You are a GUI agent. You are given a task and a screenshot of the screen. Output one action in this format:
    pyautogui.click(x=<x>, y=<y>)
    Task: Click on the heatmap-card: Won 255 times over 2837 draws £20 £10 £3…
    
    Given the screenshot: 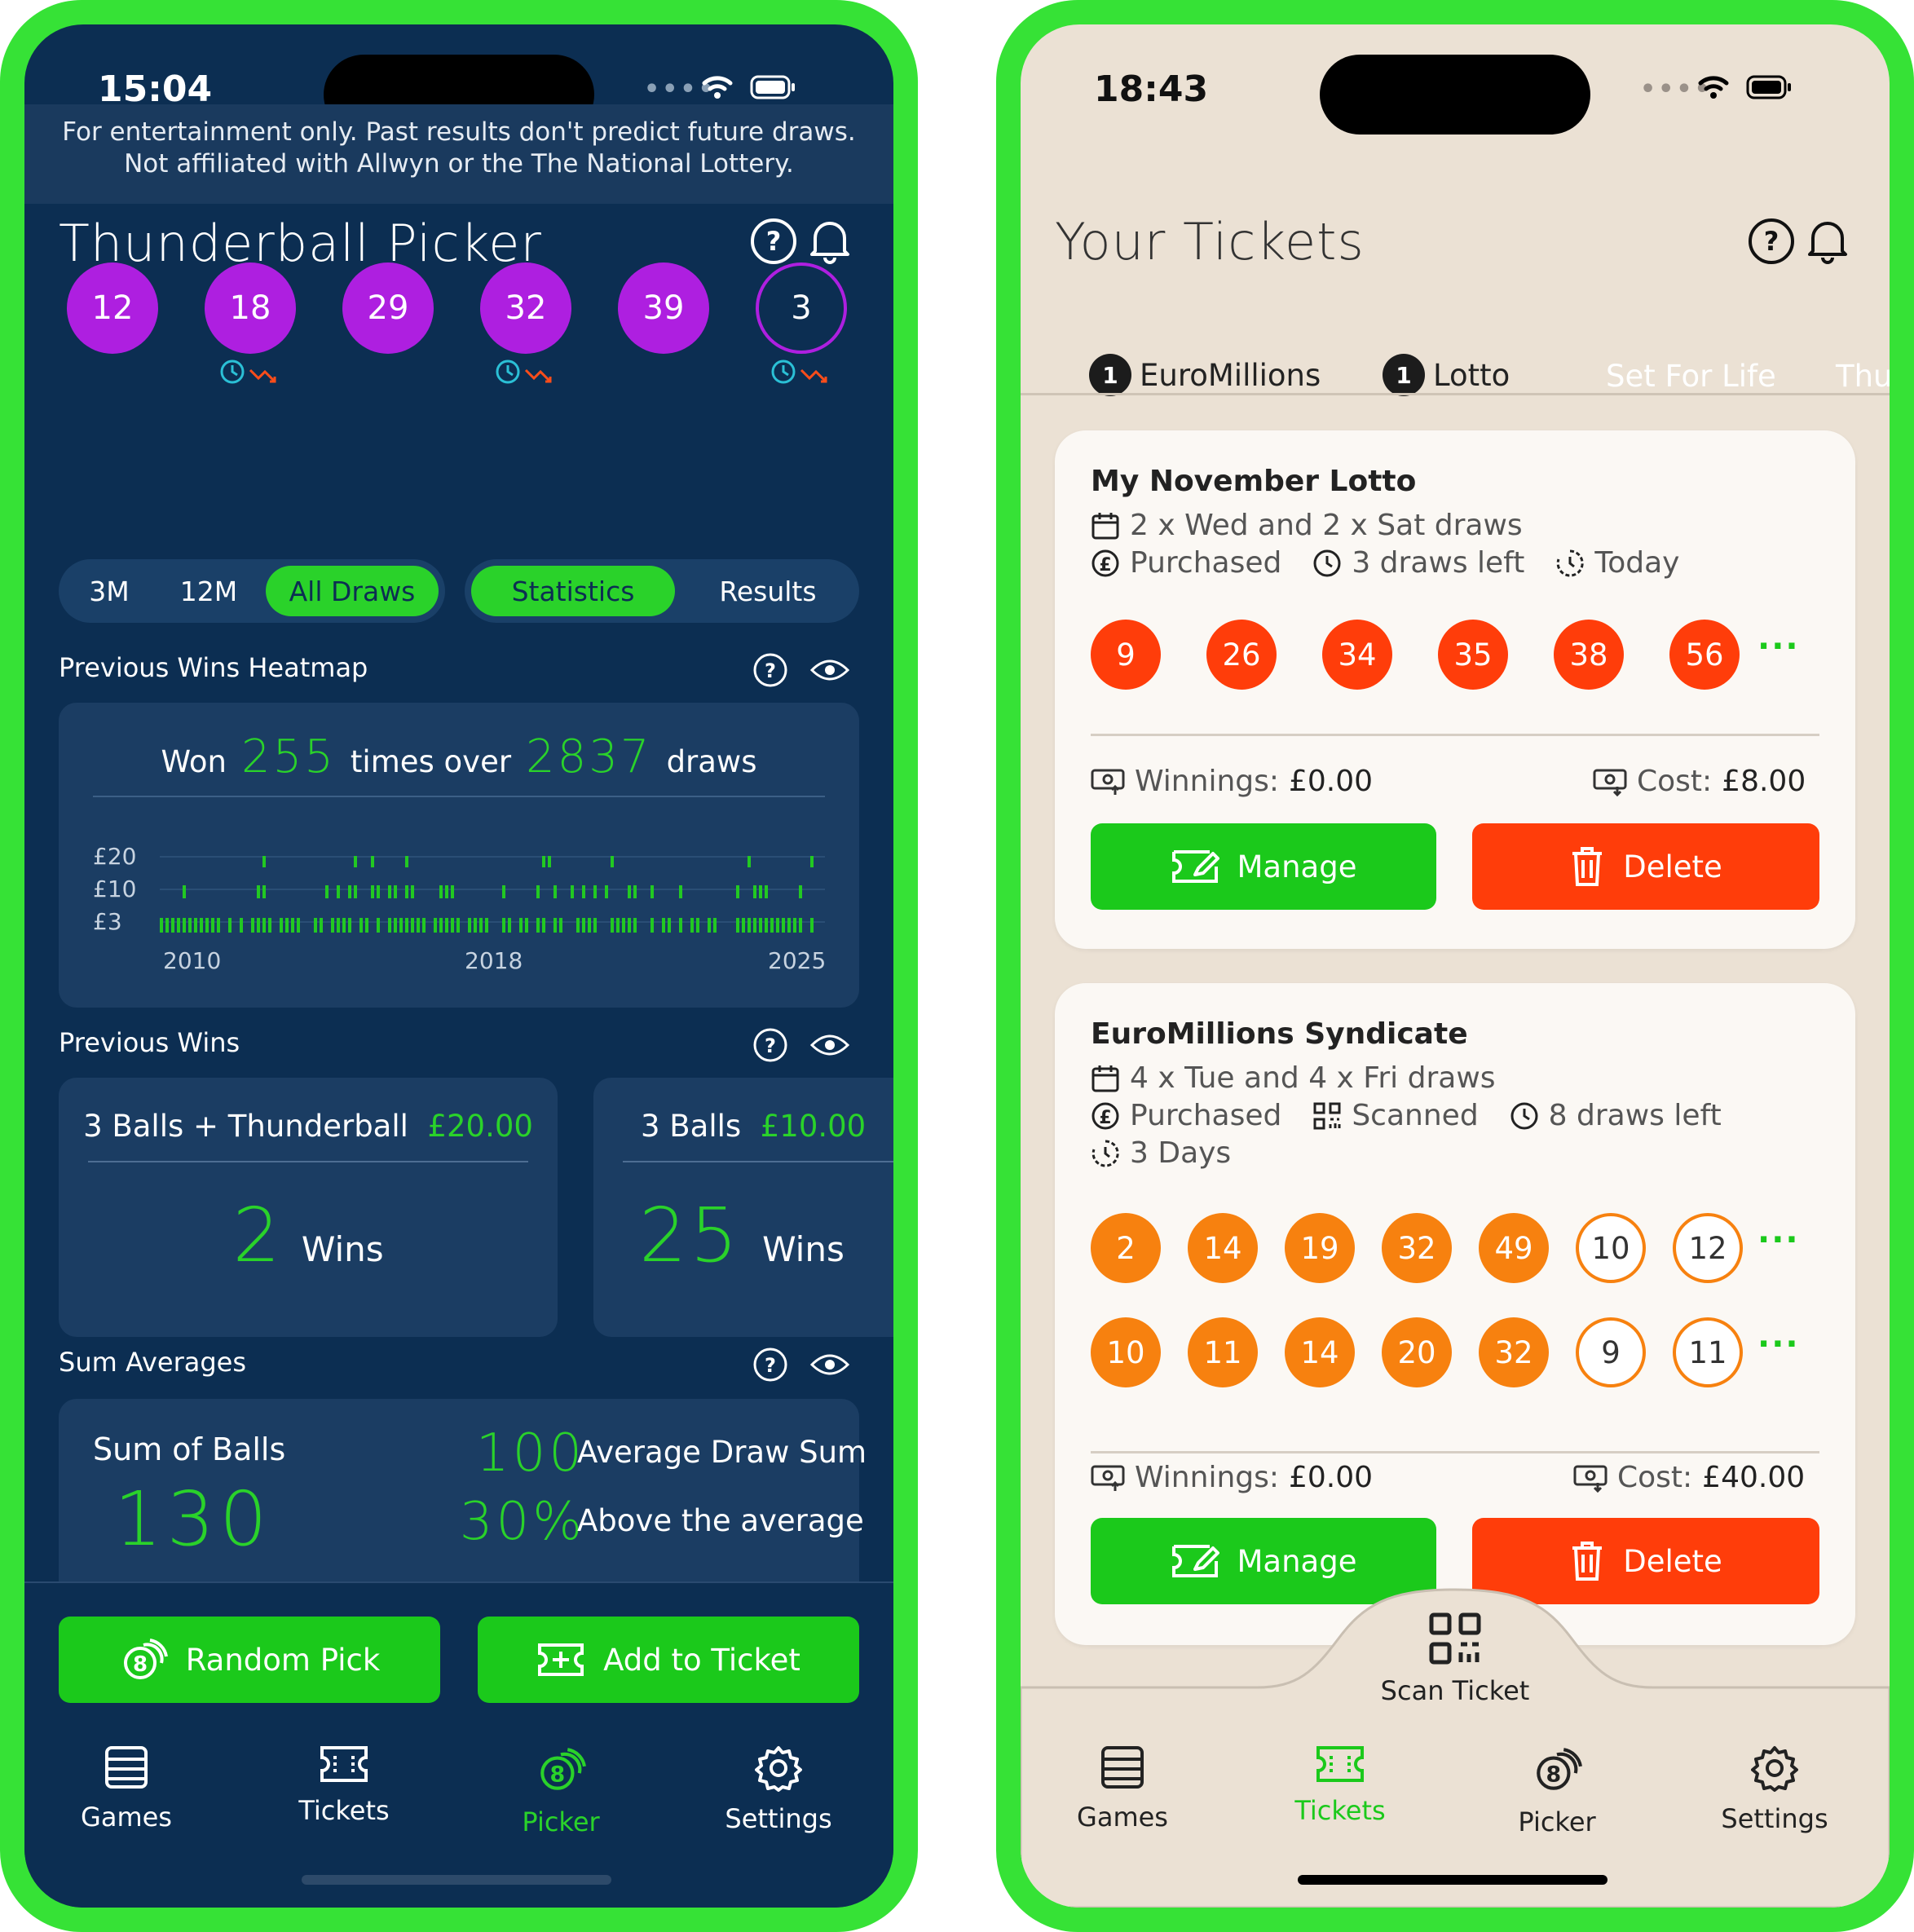 What is the action you would take?
    pyautogui.click(x=459, y=855)
    